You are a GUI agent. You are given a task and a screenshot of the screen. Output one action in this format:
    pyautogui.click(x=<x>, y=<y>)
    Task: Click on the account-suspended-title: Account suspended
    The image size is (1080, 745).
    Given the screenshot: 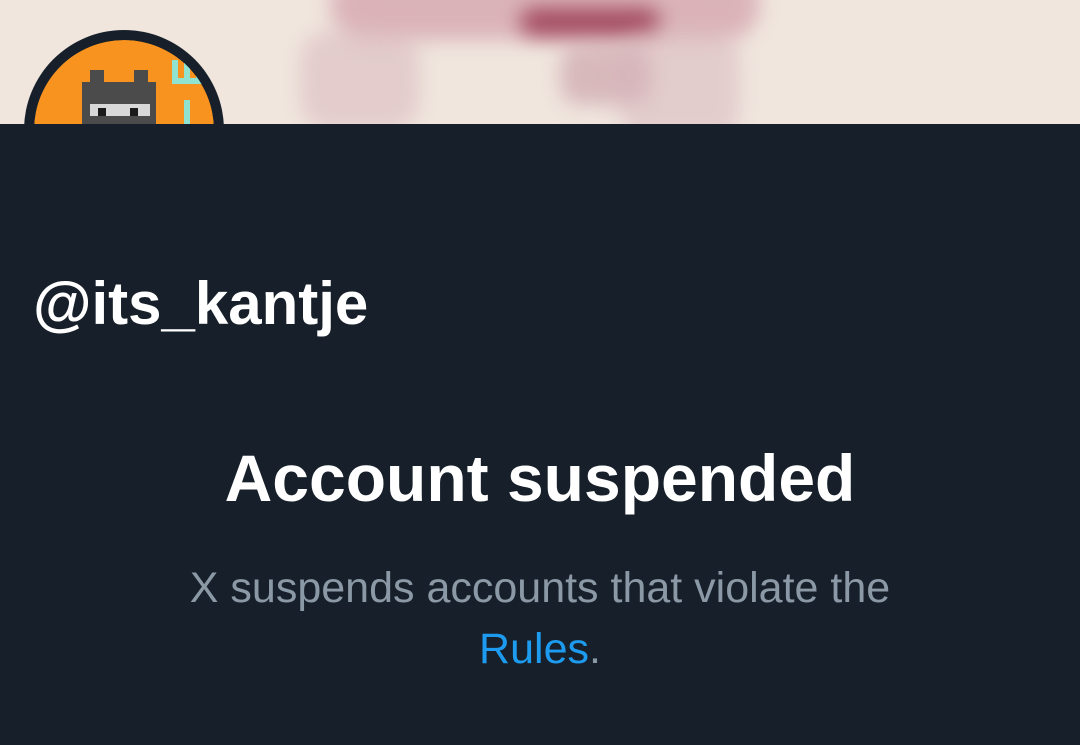 What is the action you would take?
    pyautogui.click(x=540, y=478)
    